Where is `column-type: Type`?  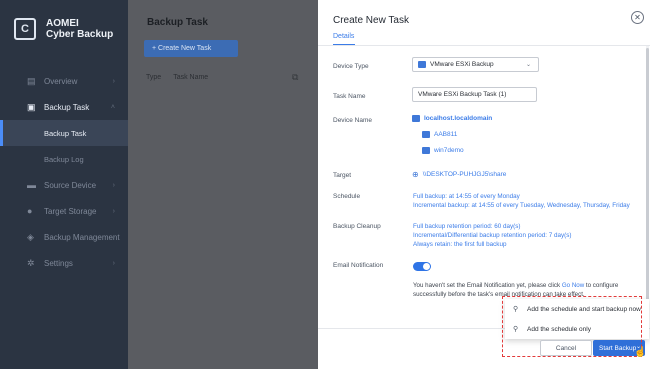
column-type: Type is located at coordinates (154, 77).